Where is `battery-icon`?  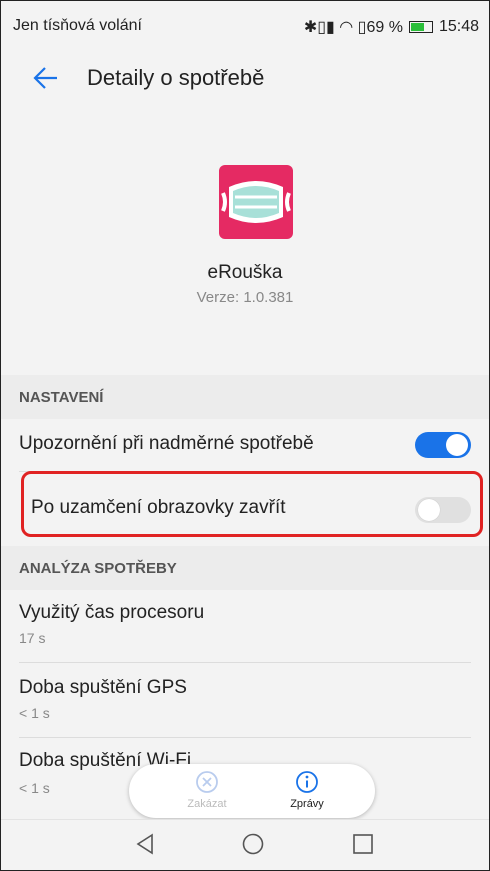
battery-icon is located at coordinates (420, 27).